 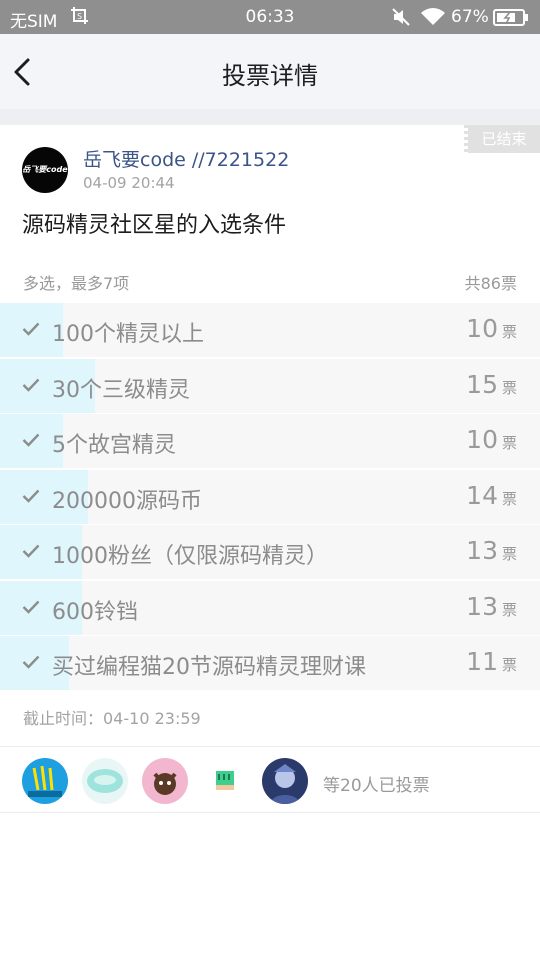 What do you see at coordinates (270, 76) in the screenshot?
I see `page-title: 投票详情` at bounding box center [270, 76].